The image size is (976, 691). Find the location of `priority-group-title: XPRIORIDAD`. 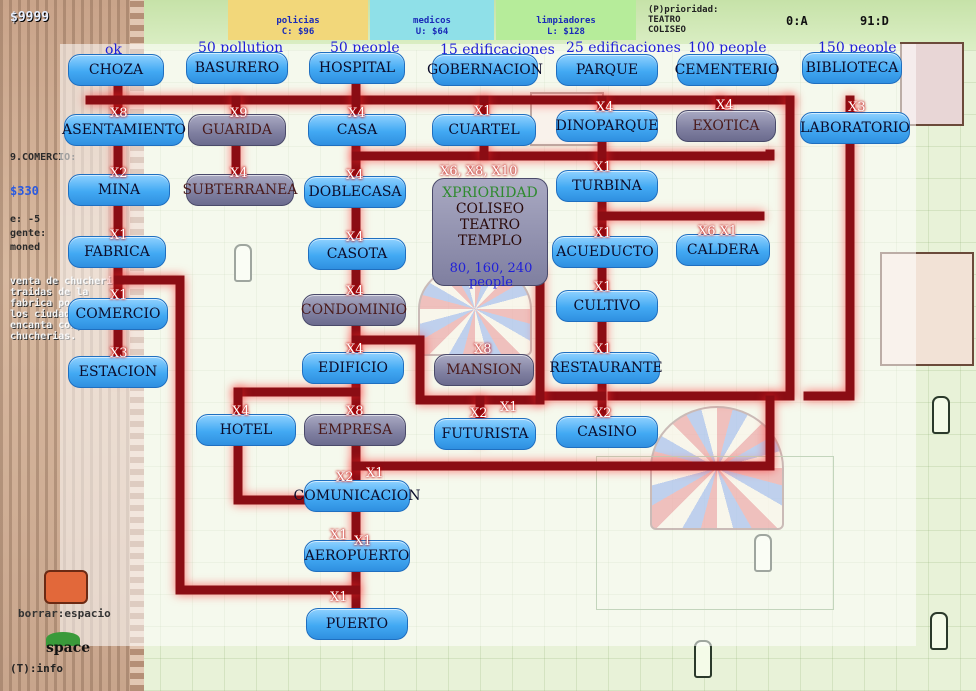

priority-group-title: XPRIORIDAD is located at coordinates (490, 193).